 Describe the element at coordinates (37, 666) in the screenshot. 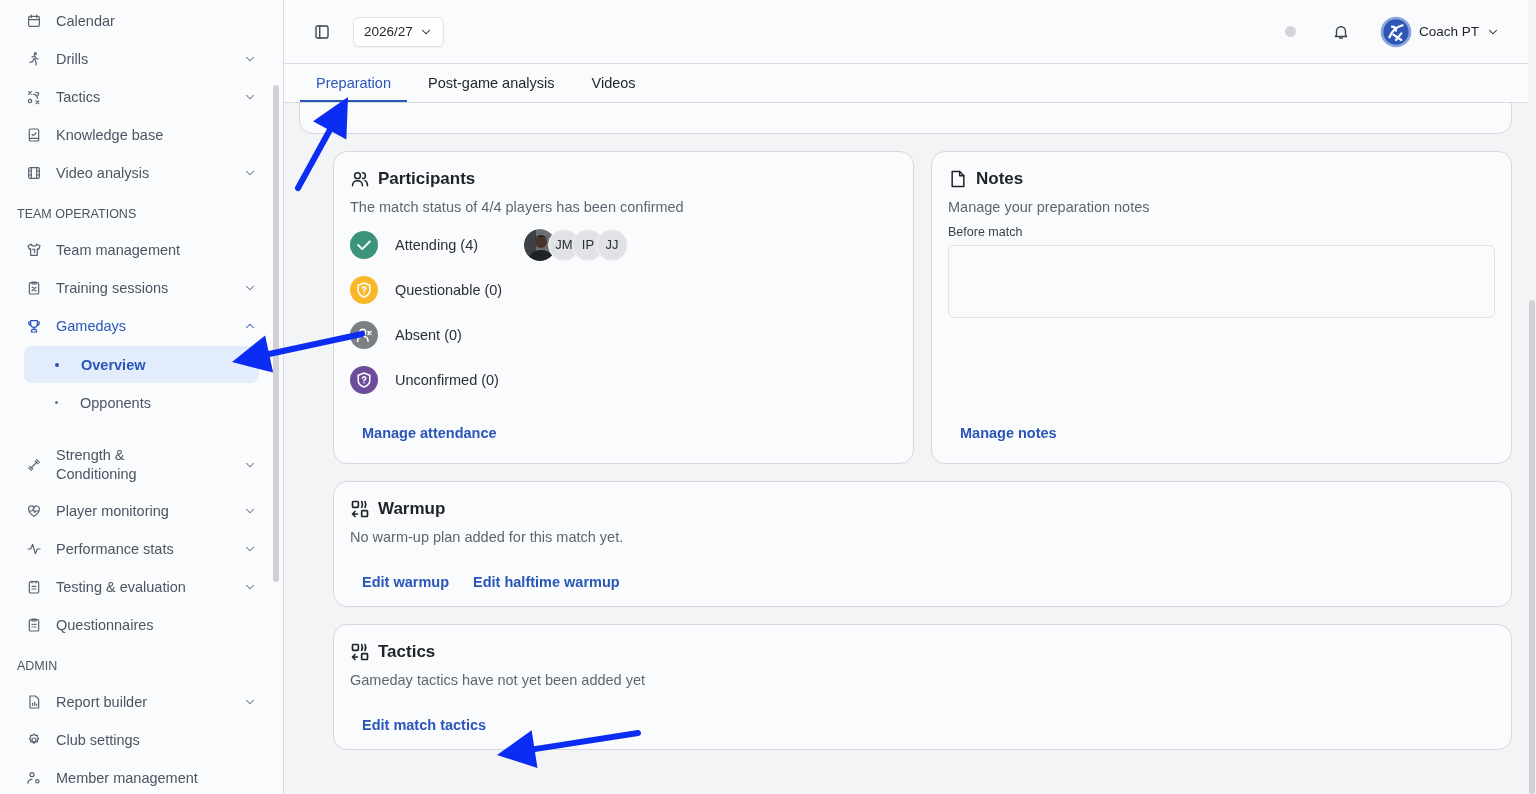

I see `section-heading: ADMIN` at that location.